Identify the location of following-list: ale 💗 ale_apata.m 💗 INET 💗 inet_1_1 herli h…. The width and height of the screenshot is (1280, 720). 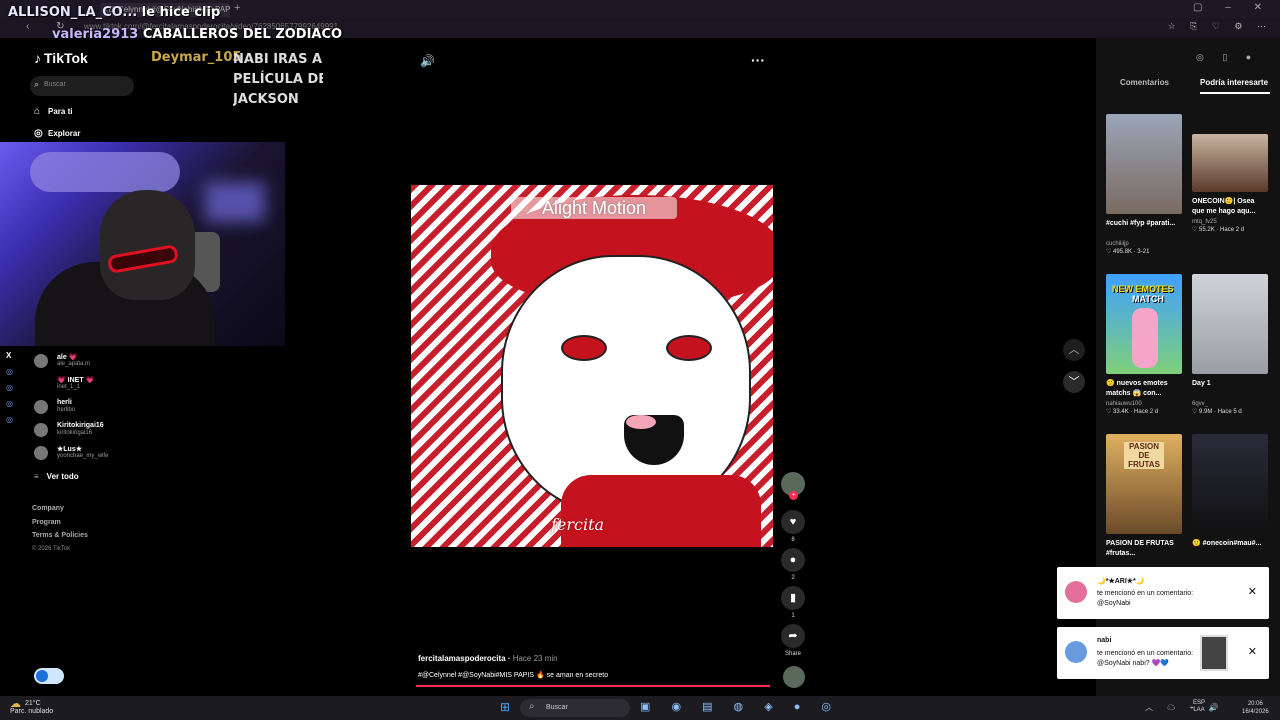
(89, 409).